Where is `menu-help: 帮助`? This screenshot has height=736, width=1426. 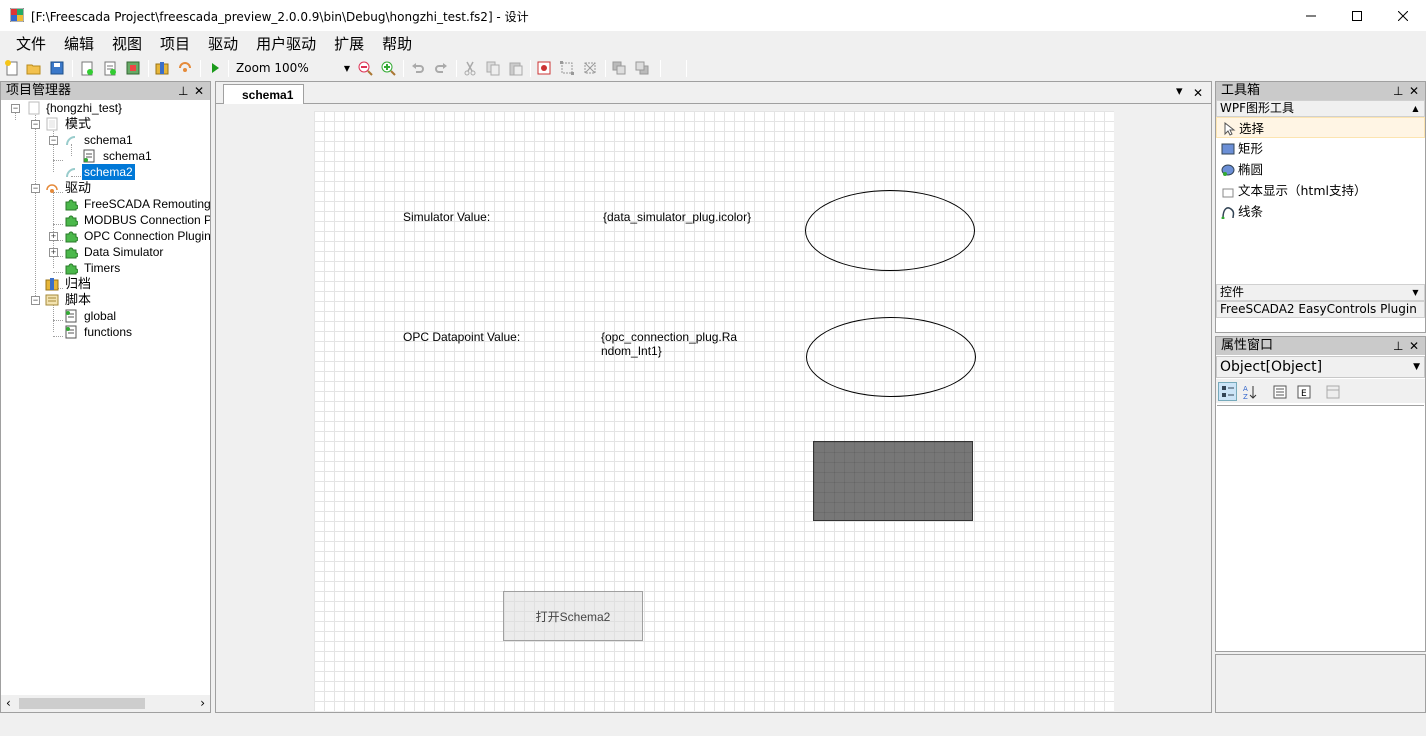 menu-help: 帮助 is located at coordinates (397, 44).